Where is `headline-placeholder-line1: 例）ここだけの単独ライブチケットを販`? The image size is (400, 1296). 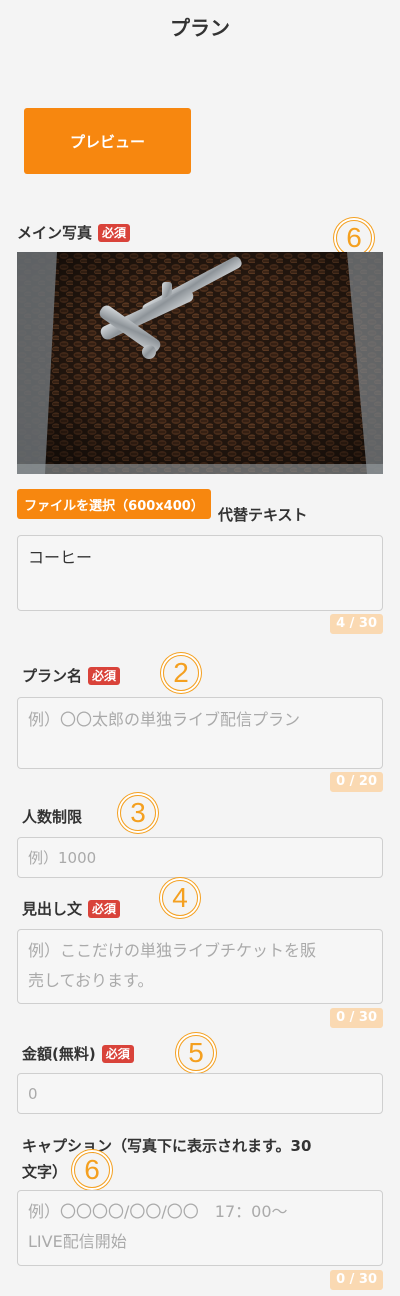 headline-placeholder-line1: 例）ここだけの単独ライブチケットを販 is located at coordinates (172, 950).